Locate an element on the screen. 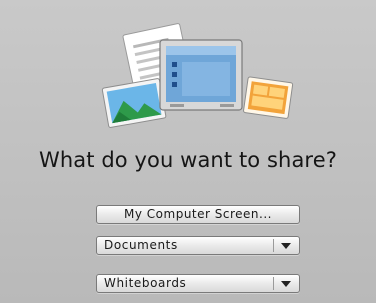  page-title: What do you want to share? is located at coordinates (188, 160).